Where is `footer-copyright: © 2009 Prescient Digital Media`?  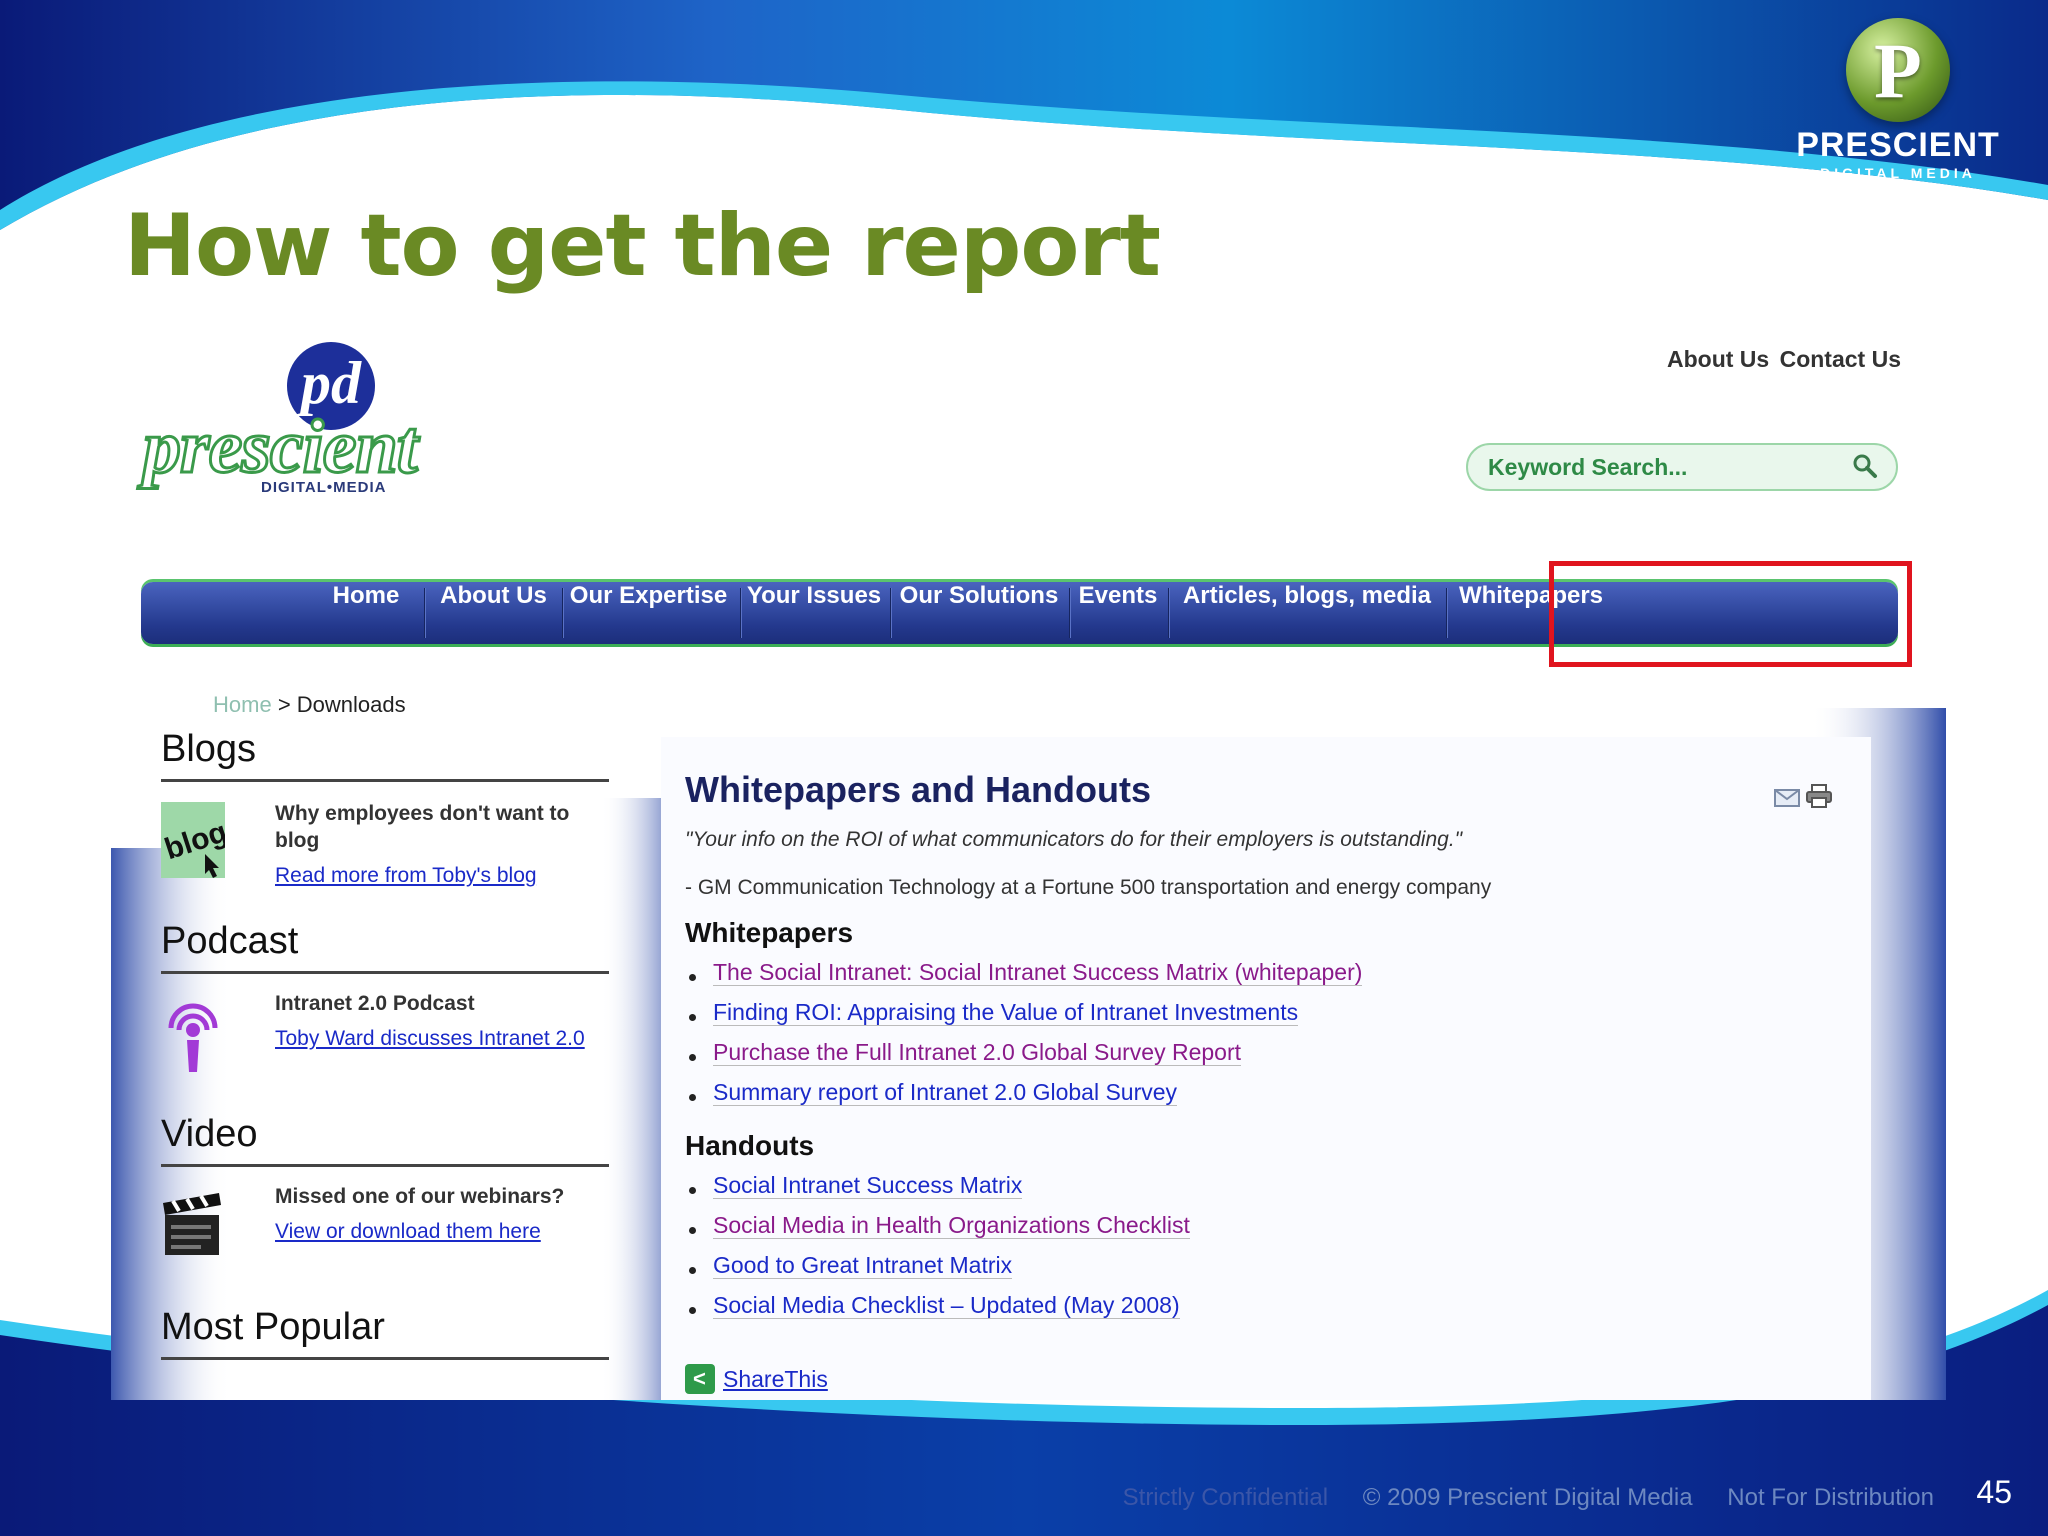
footer-copyright: © 2009 Prescient Digital Media is located at coordinates (1527, 1497).